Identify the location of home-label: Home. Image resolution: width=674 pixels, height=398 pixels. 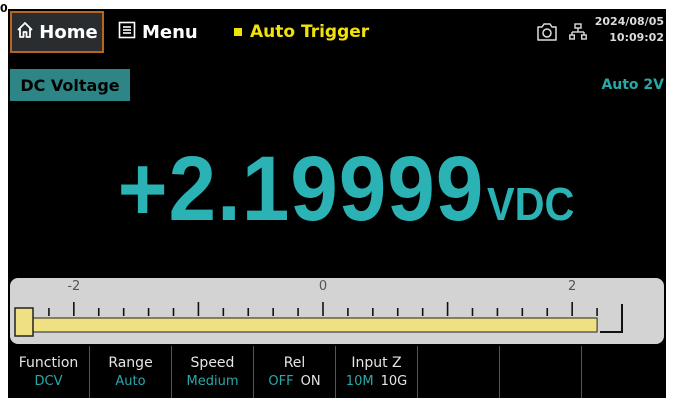
(68, 32).